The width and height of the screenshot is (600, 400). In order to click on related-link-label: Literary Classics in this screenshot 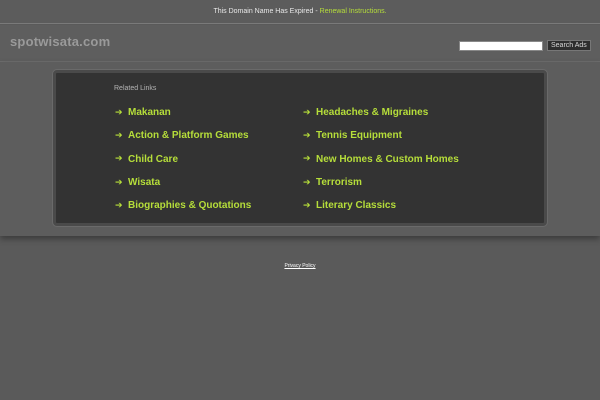, I will do `click(356, 206)`.